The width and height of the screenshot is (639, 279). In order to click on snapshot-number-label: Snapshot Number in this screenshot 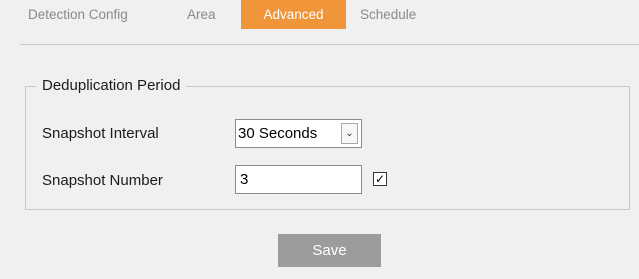, I will do `click(102, 180)`.